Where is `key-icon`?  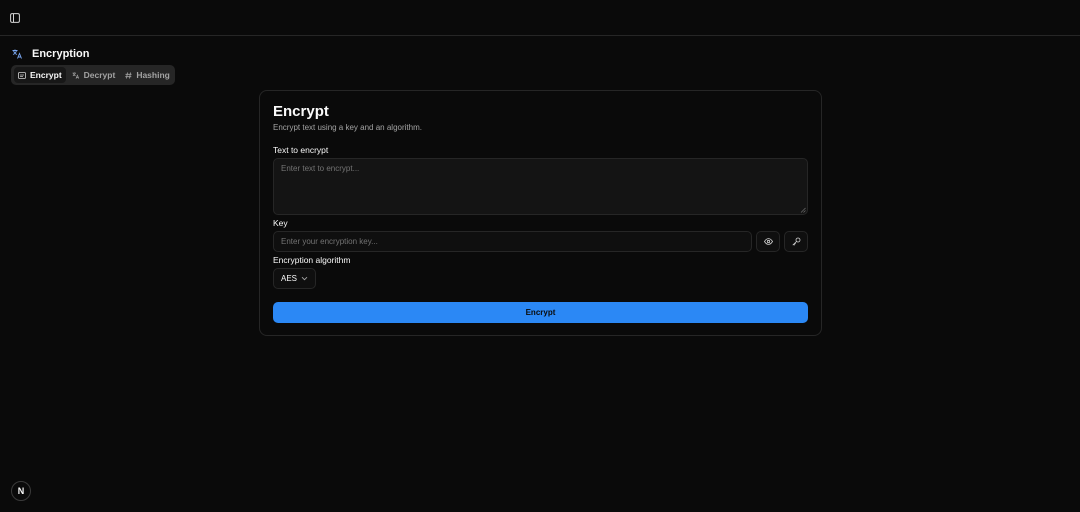
key-icon is located at coordinates (796, 241).